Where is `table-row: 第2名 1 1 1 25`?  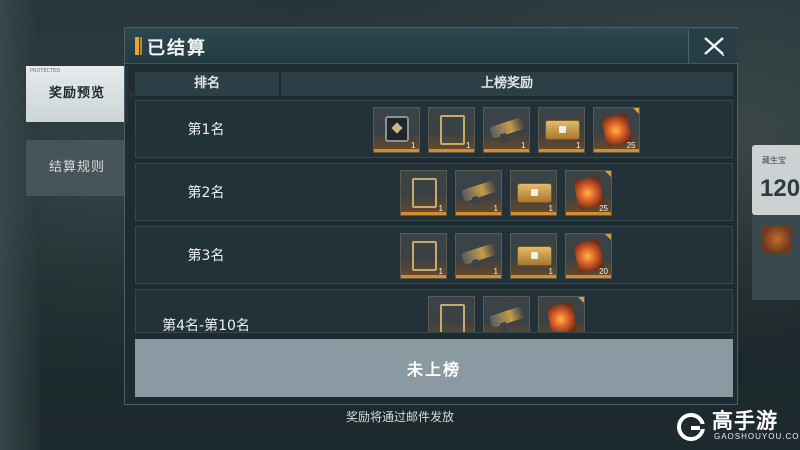
table-row: 第2名 1 1 1 25 is located at coordinates (434, 192).